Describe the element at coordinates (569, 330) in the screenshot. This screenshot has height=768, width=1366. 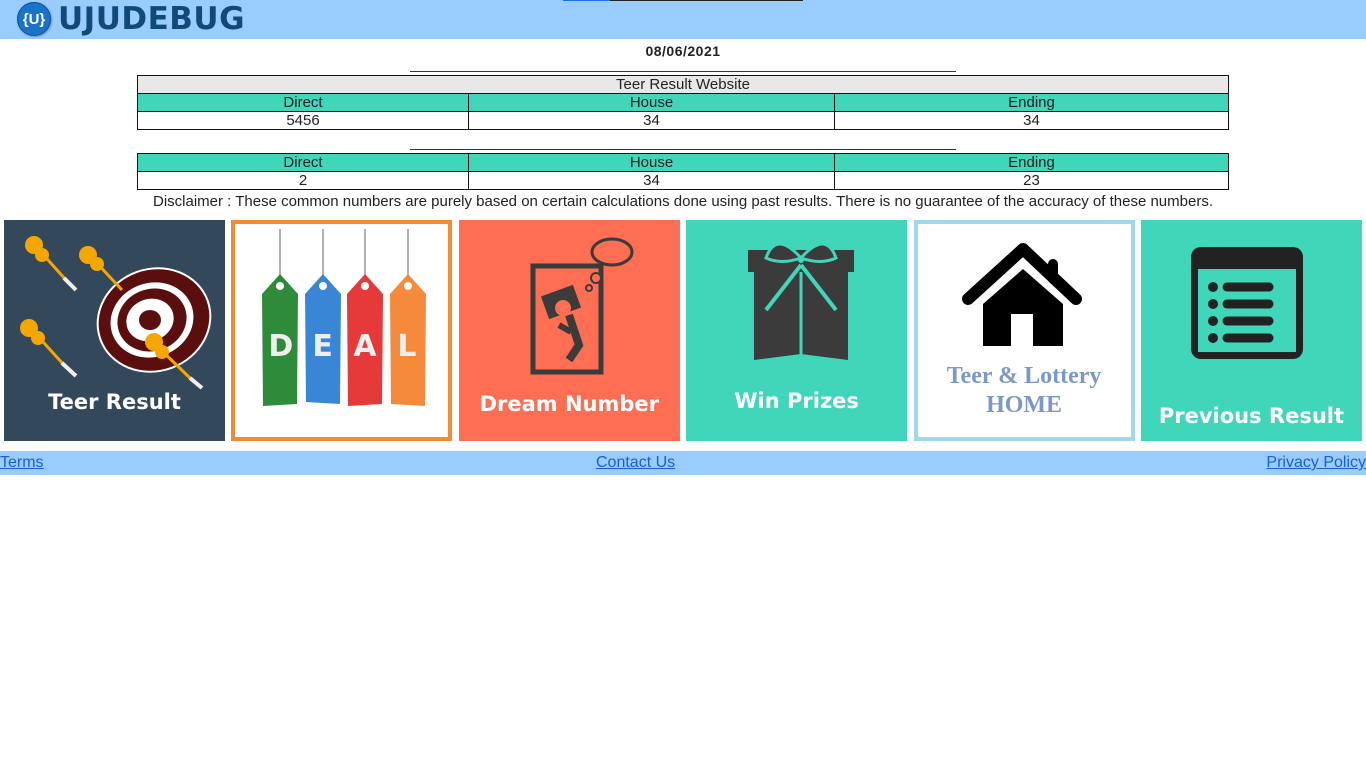
I see `tile-dream-number: Dream Number` at that location.